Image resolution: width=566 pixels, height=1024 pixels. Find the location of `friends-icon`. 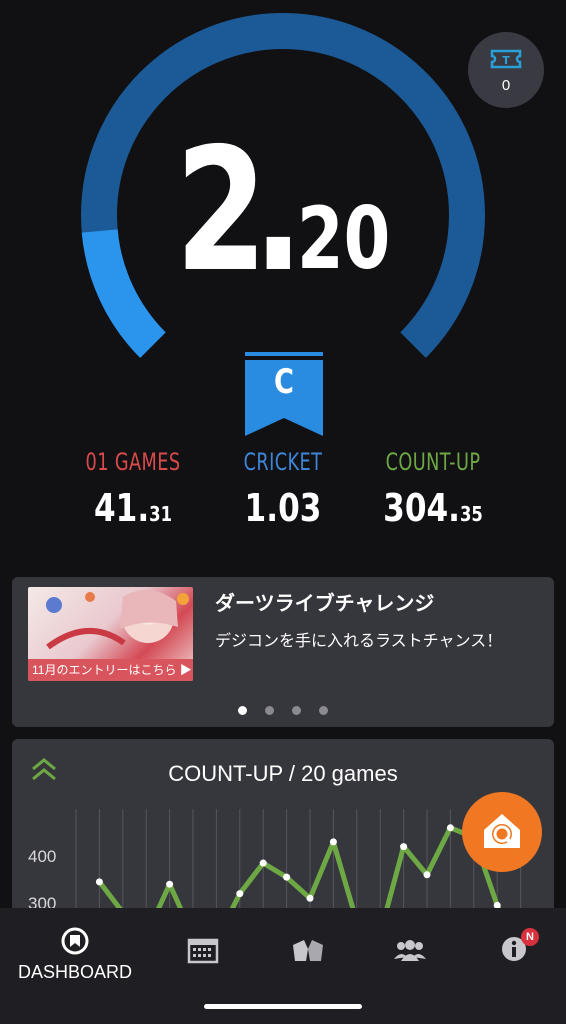

friends-icon is located at coordinates (410, 950).